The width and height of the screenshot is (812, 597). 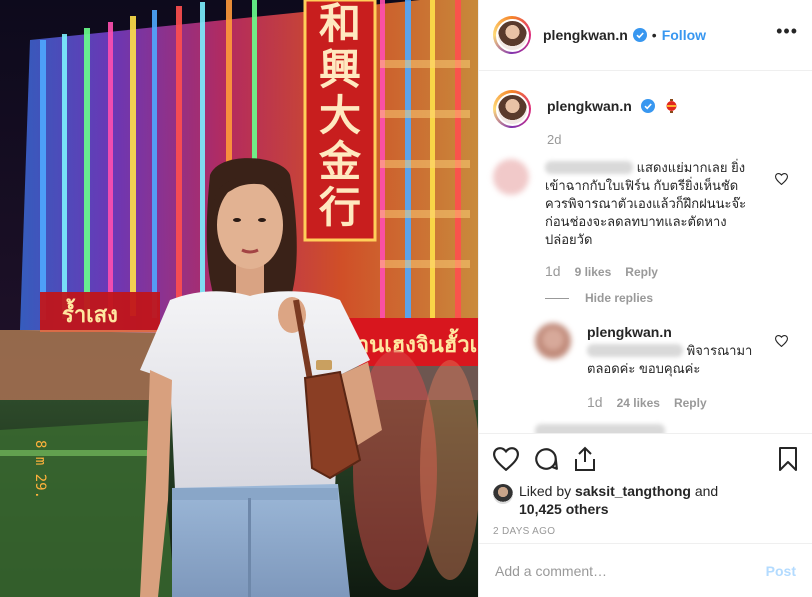 What do you see at coordinates (787, 31) in the screenshot?
I see `more-options-icon: •••` at bounding box center [787, 31].